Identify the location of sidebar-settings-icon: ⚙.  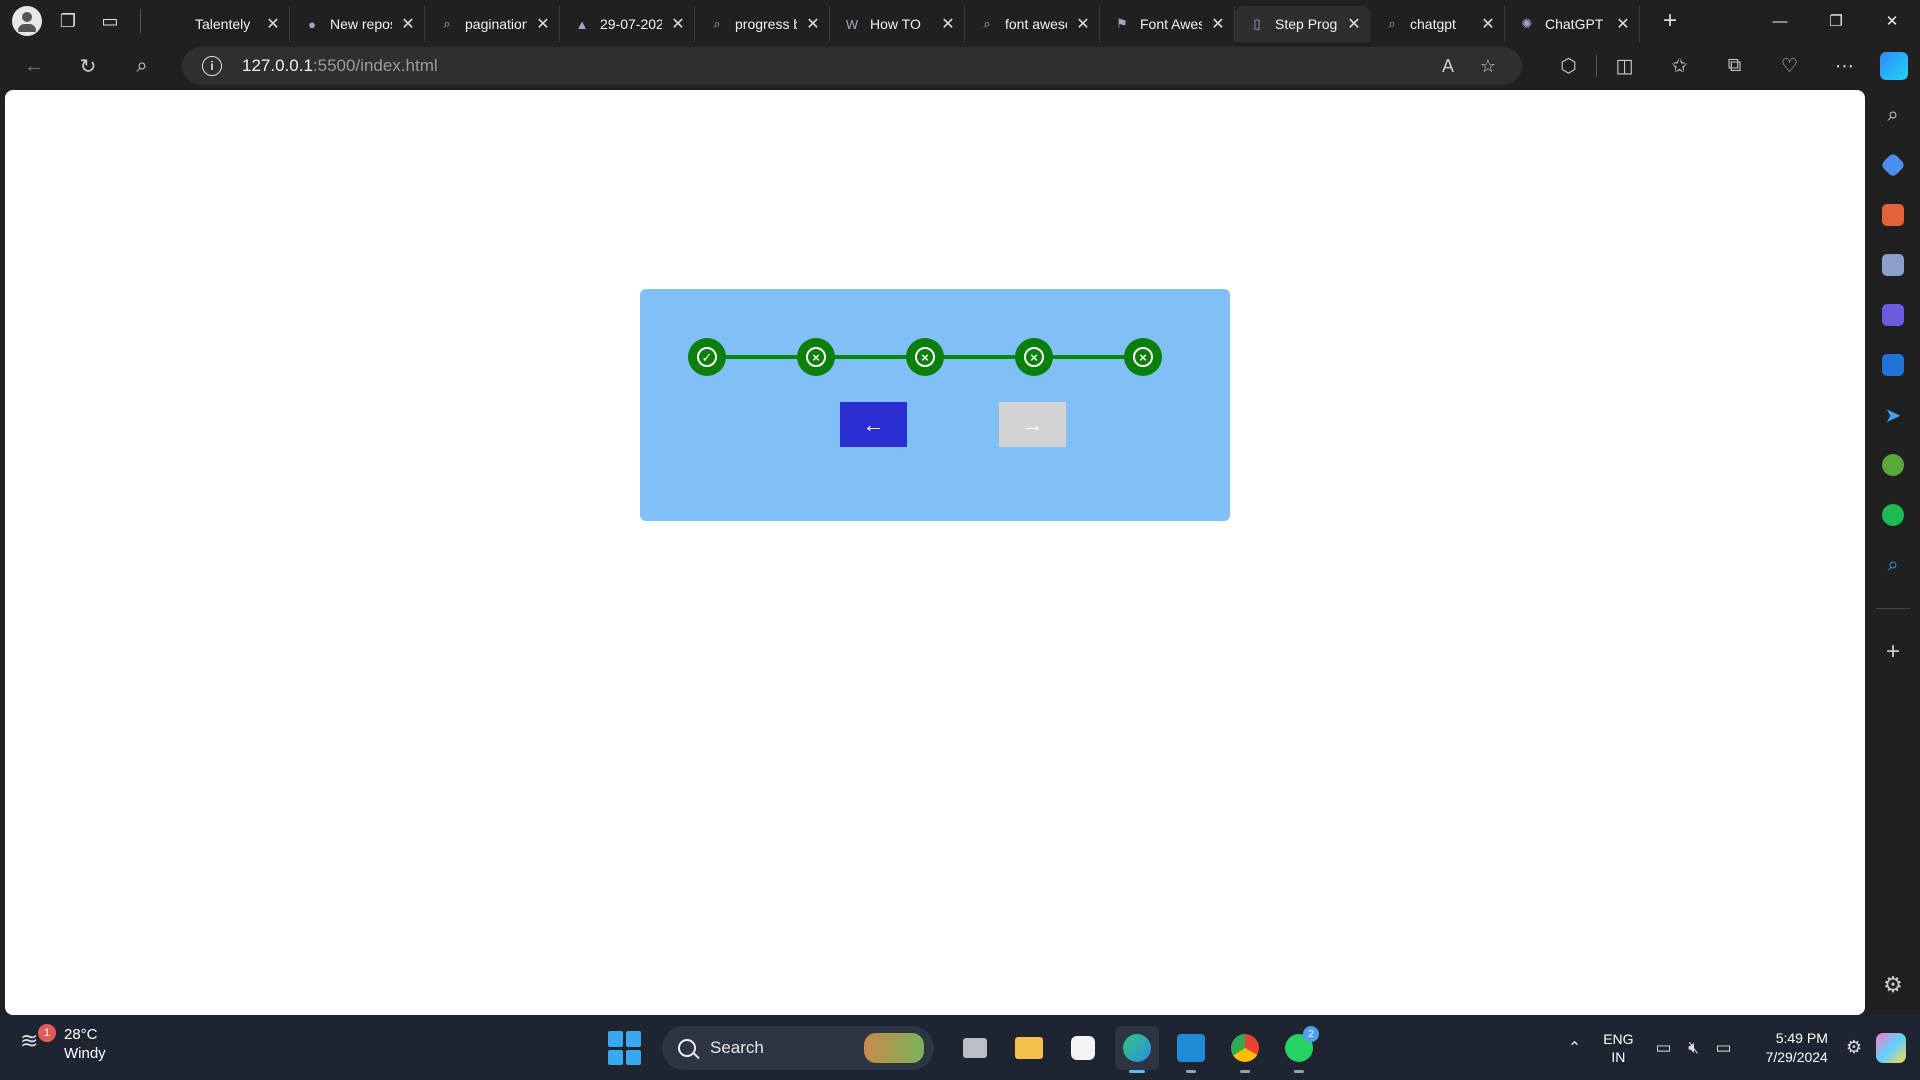
(1893, 985).